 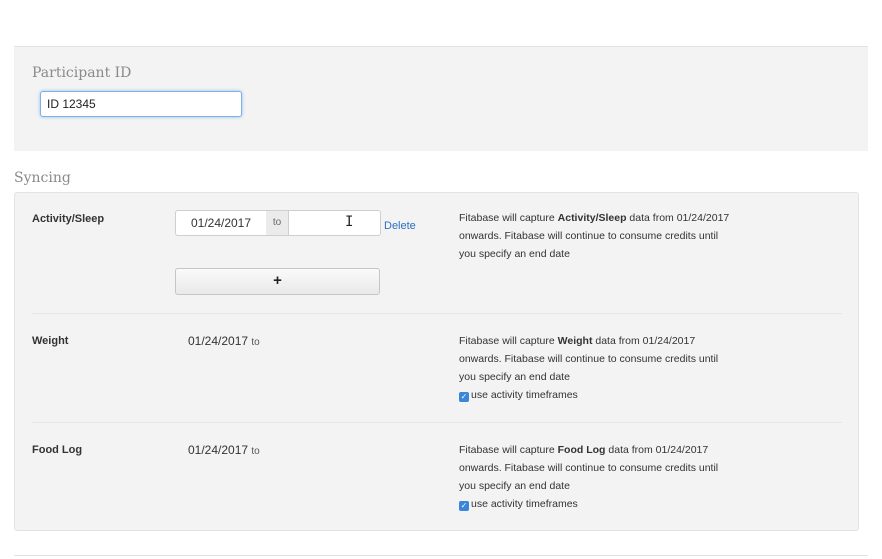 I want to click on participant-id-input: ID 12345, so click(x=141, y=104).